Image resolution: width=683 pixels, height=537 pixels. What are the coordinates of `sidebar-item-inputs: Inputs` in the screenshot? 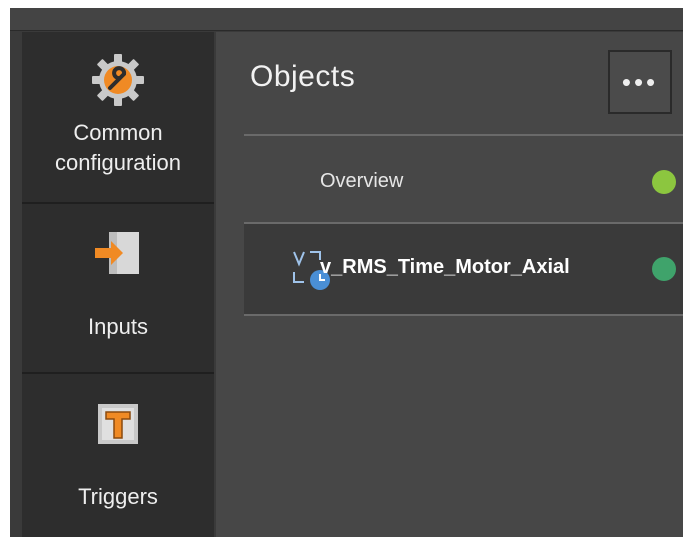 It's located at (118, 287).